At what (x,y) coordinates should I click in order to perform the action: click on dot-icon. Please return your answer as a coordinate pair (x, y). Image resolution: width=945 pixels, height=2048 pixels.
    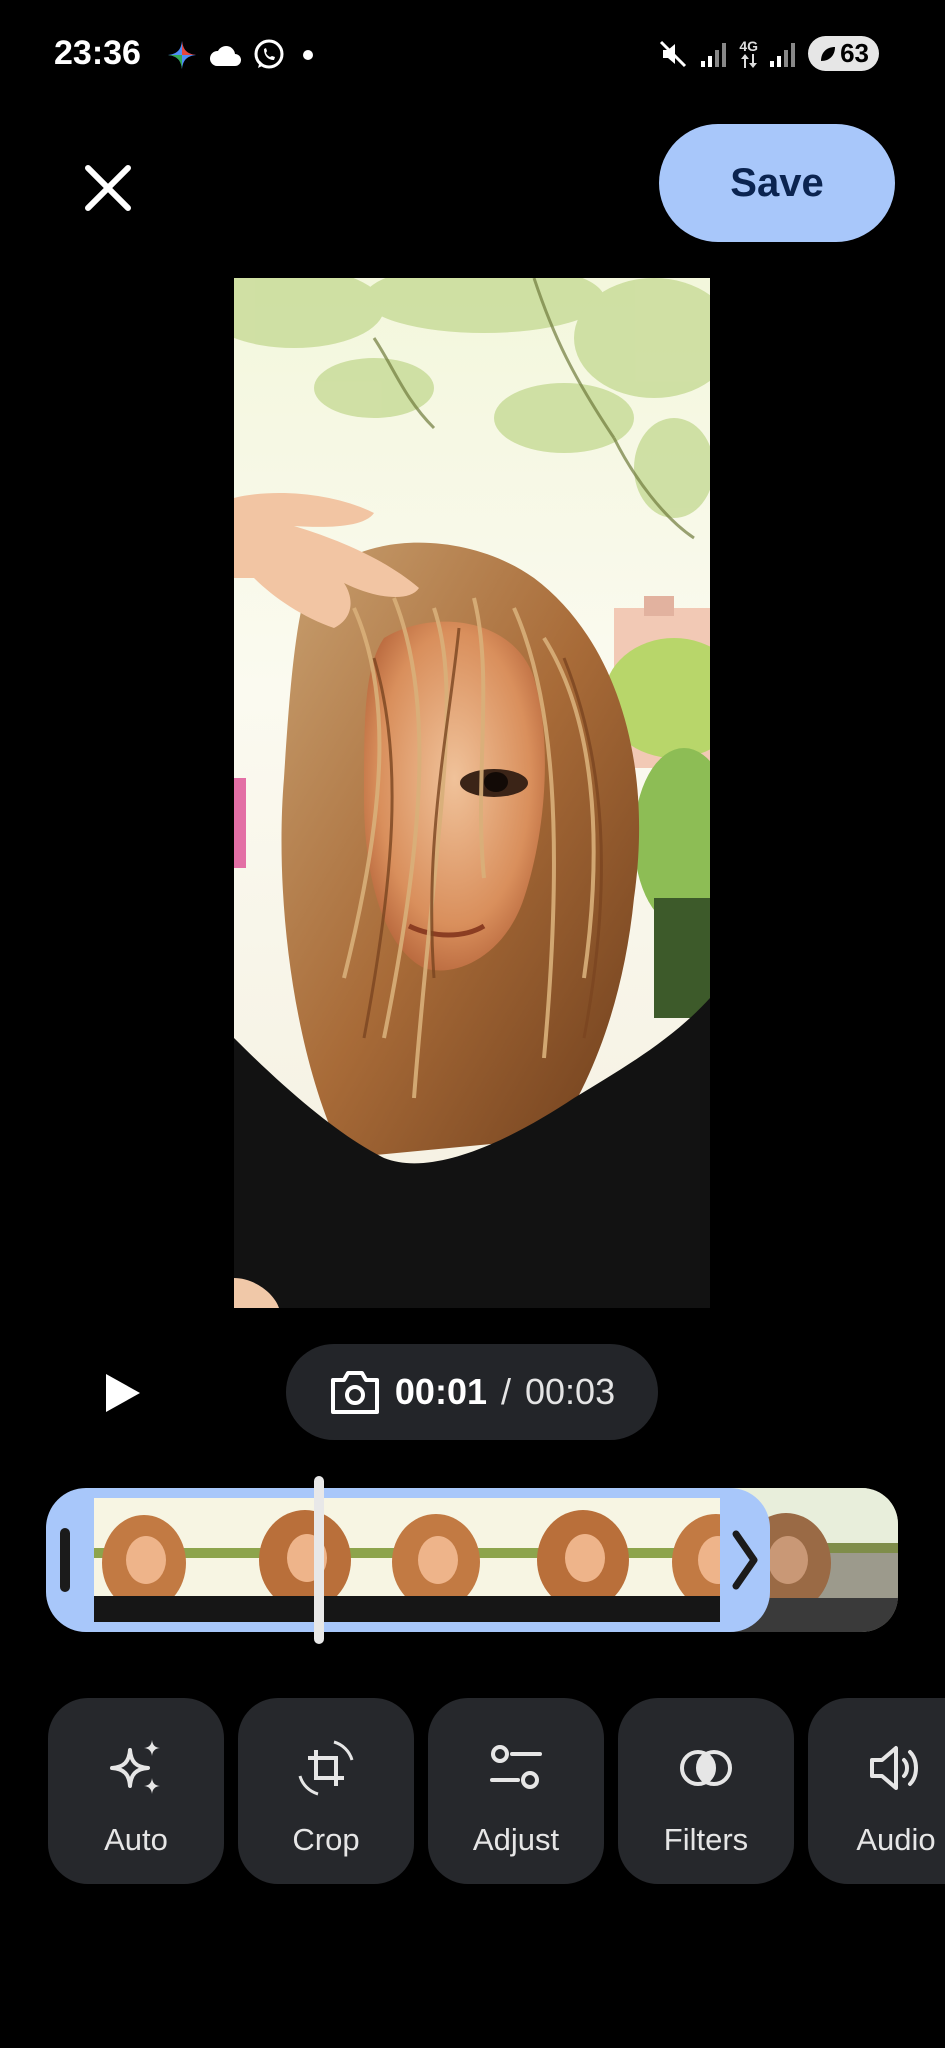
    Looking at the image, I should click on (308, 55).